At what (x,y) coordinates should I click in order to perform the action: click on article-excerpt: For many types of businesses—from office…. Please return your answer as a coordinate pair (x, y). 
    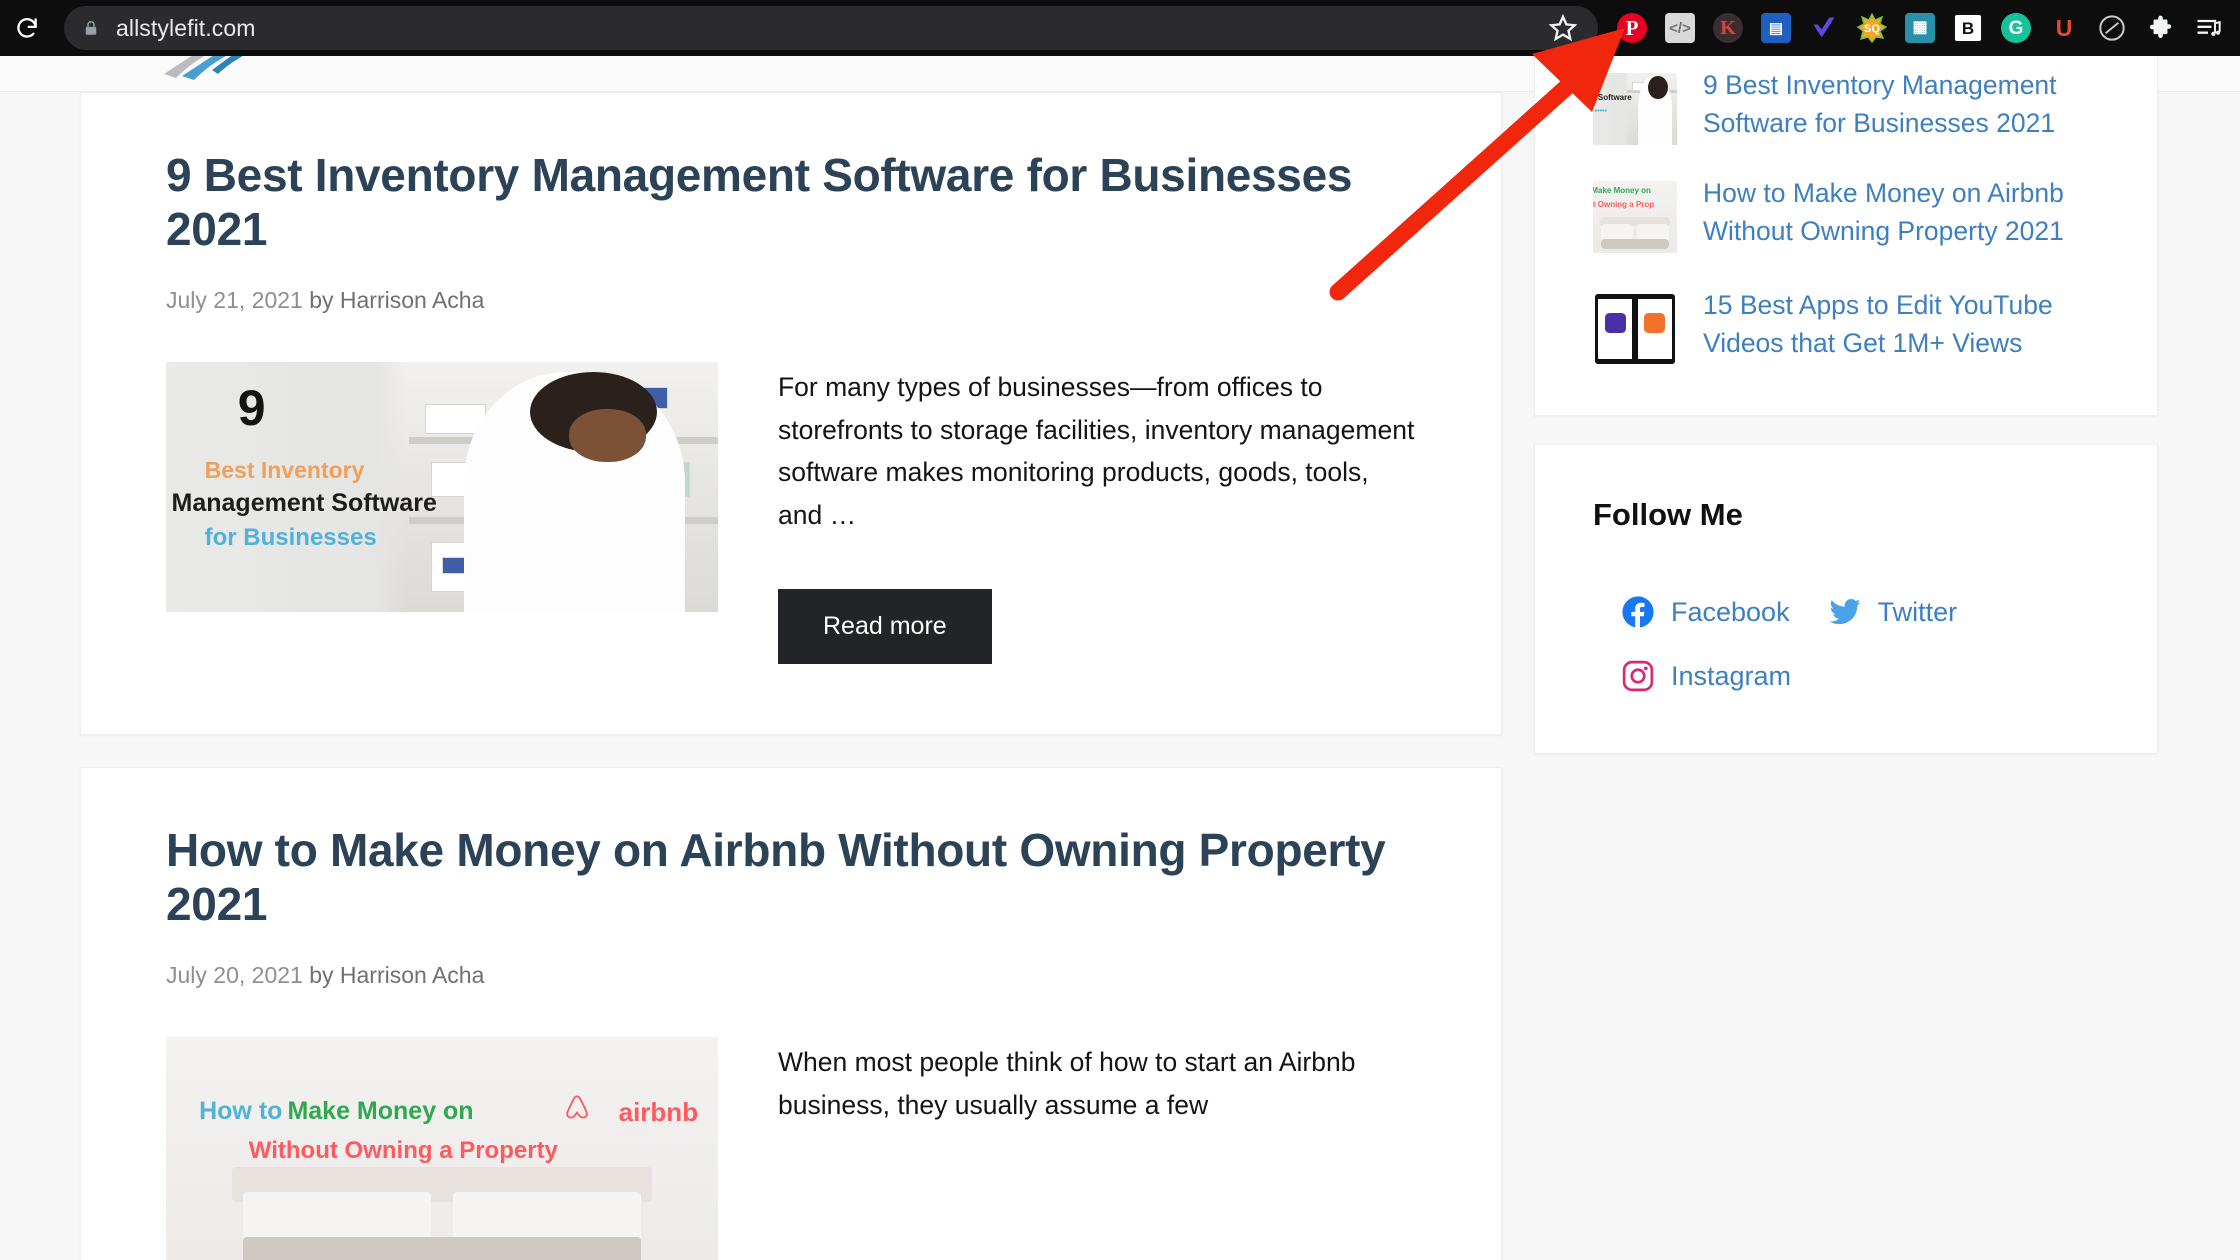
    Looking at the image, I should click on (1096, 451).